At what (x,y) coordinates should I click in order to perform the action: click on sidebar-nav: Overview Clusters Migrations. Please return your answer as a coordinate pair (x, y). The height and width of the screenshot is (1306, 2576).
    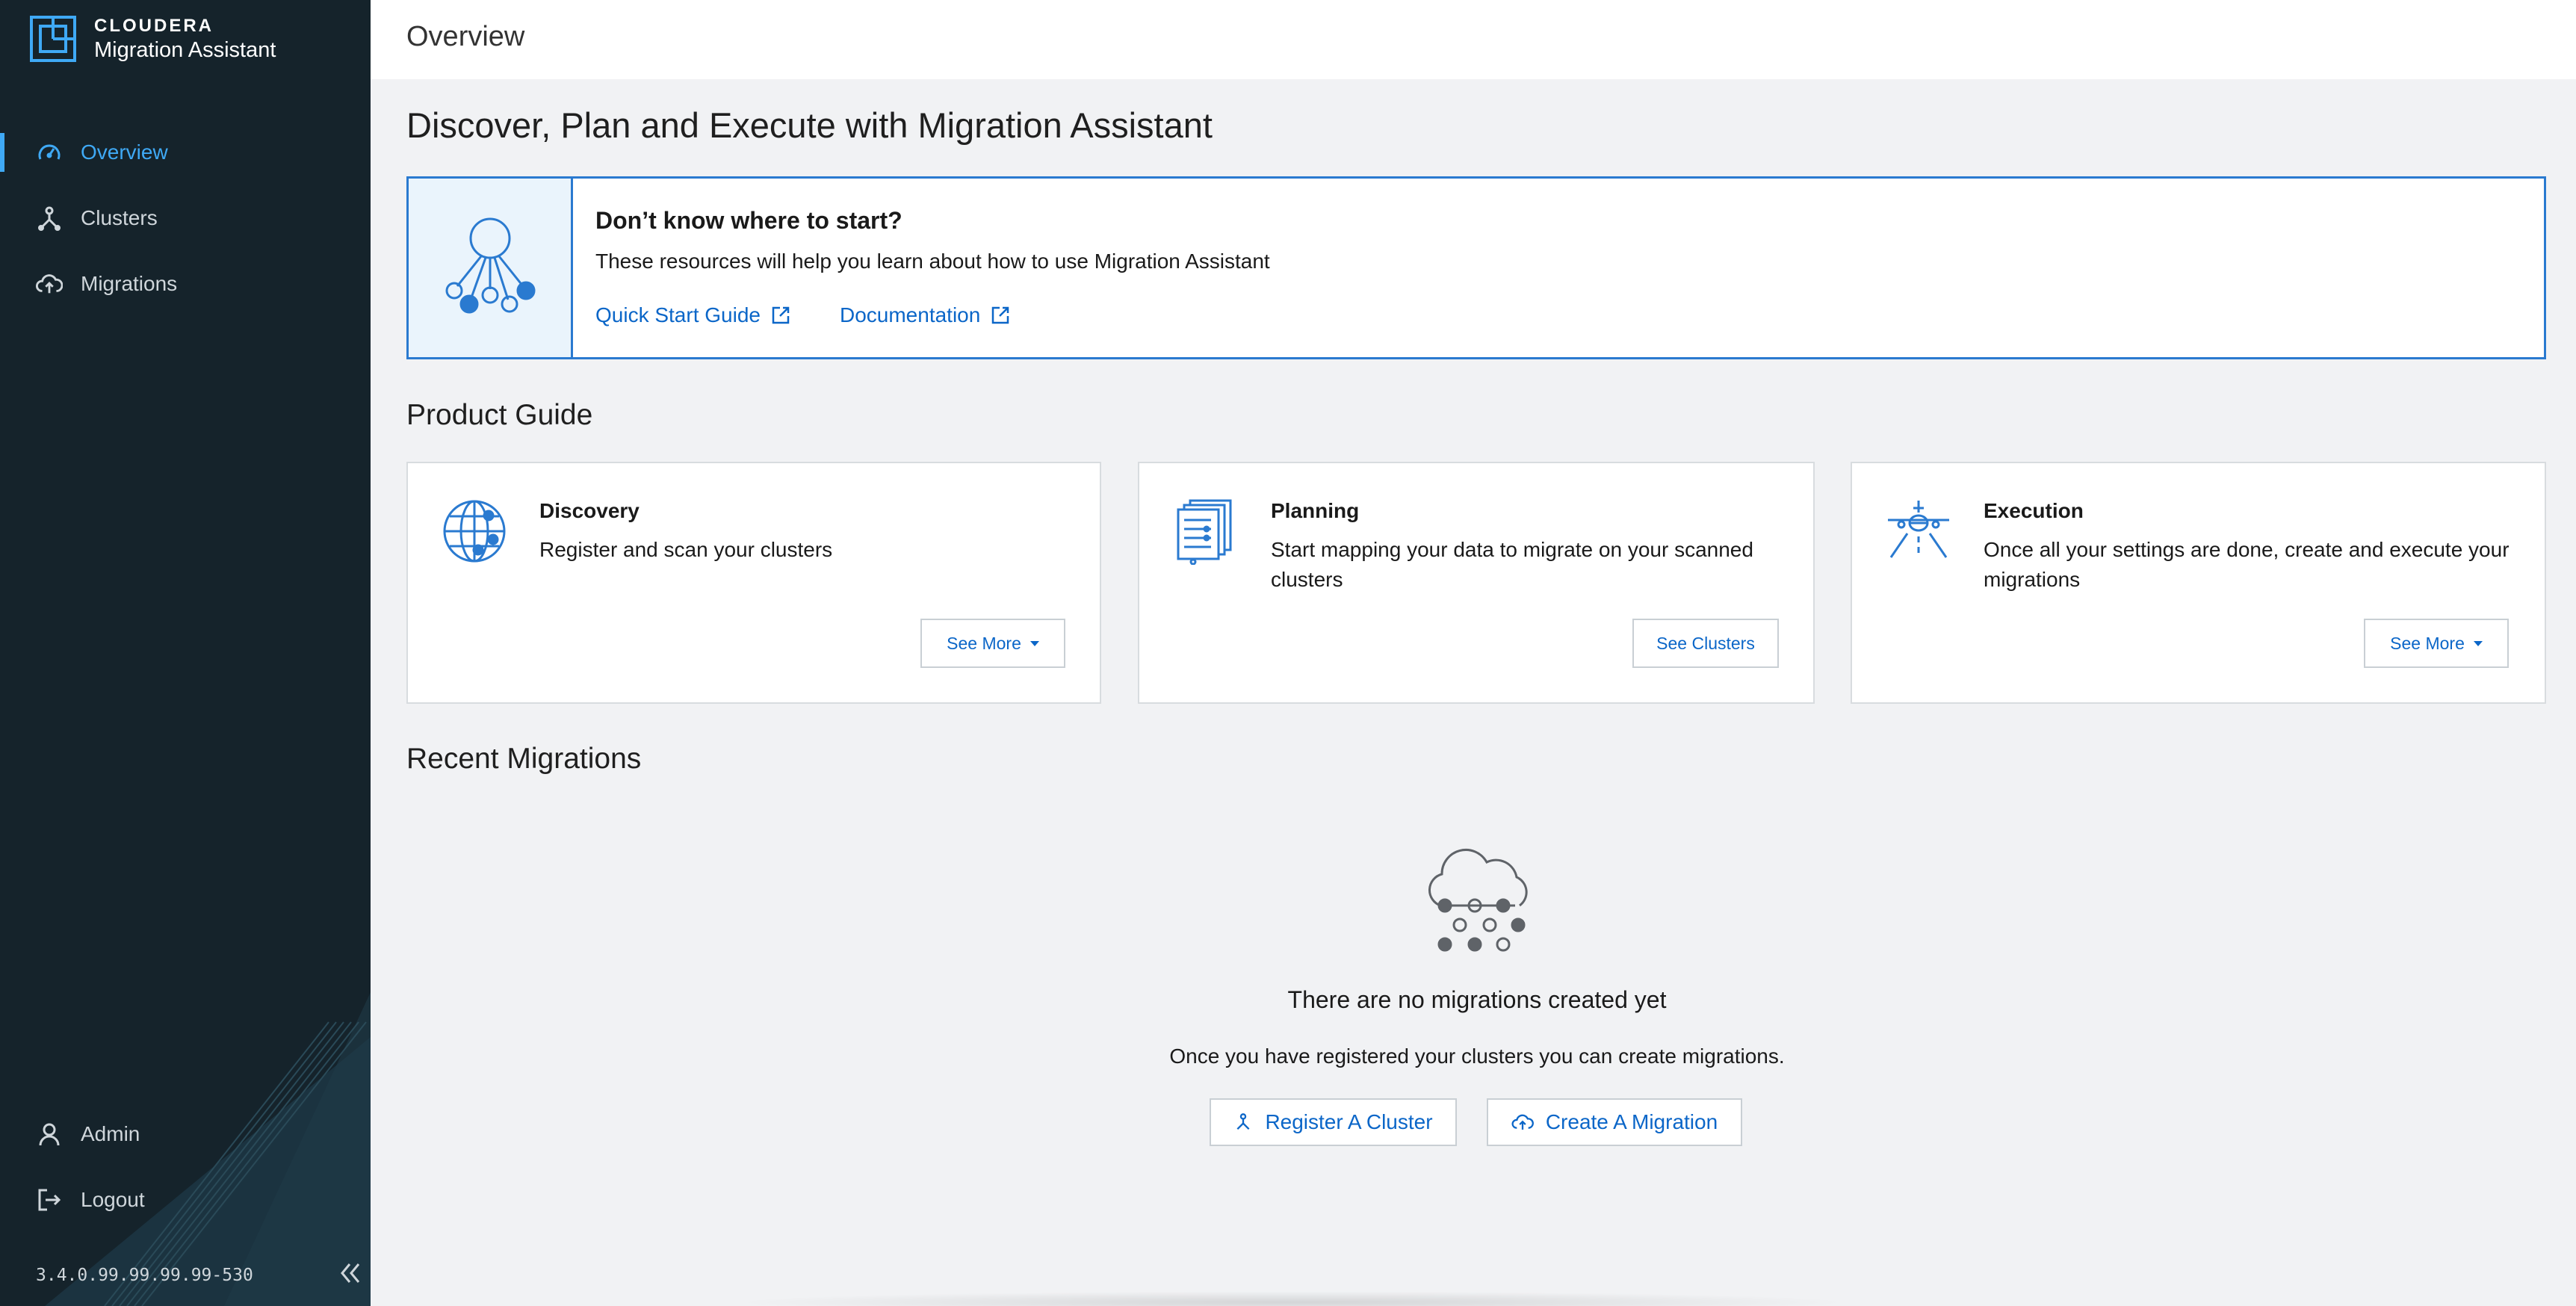
    Looking at the image, I should click on (185, 218).